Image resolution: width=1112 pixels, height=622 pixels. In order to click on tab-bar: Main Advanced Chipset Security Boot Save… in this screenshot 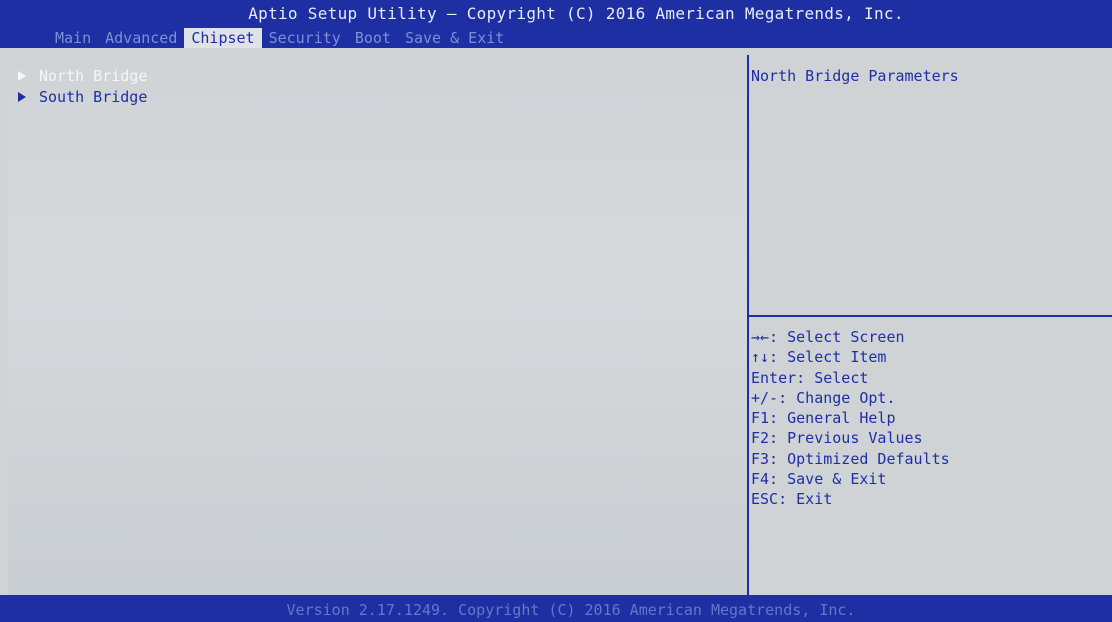, I will do `click(279, 38)`.